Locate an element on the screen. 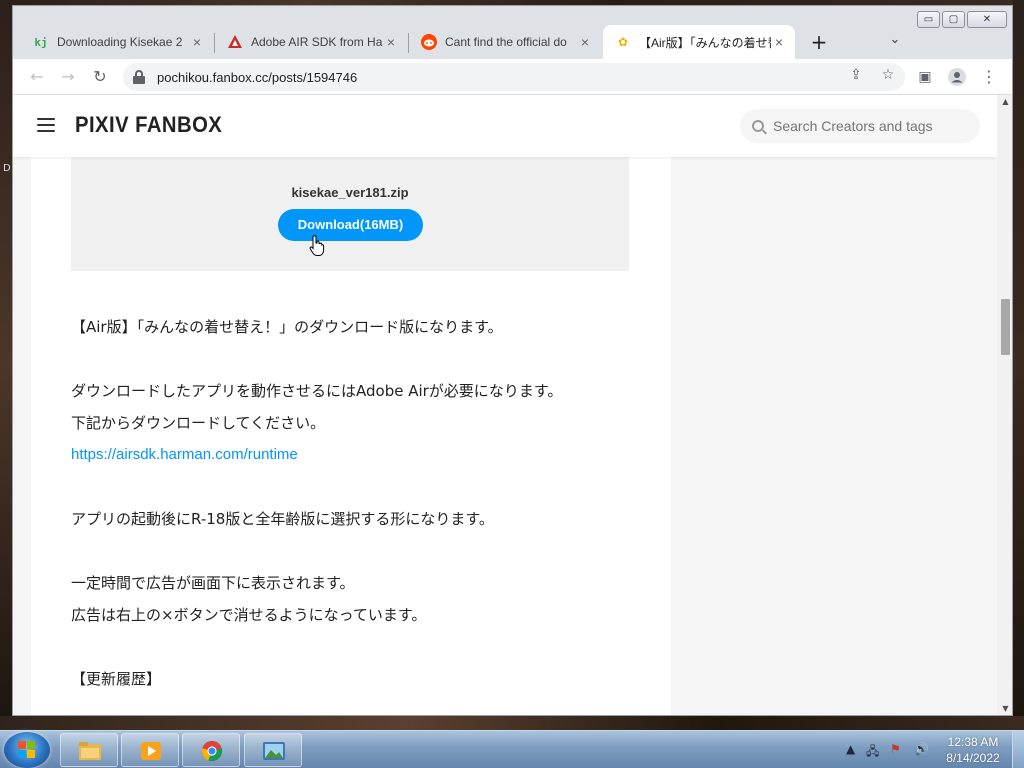 This screenshot has width=1024, height=768. close-window-button: ✕ is located at coordinates (987, 19).